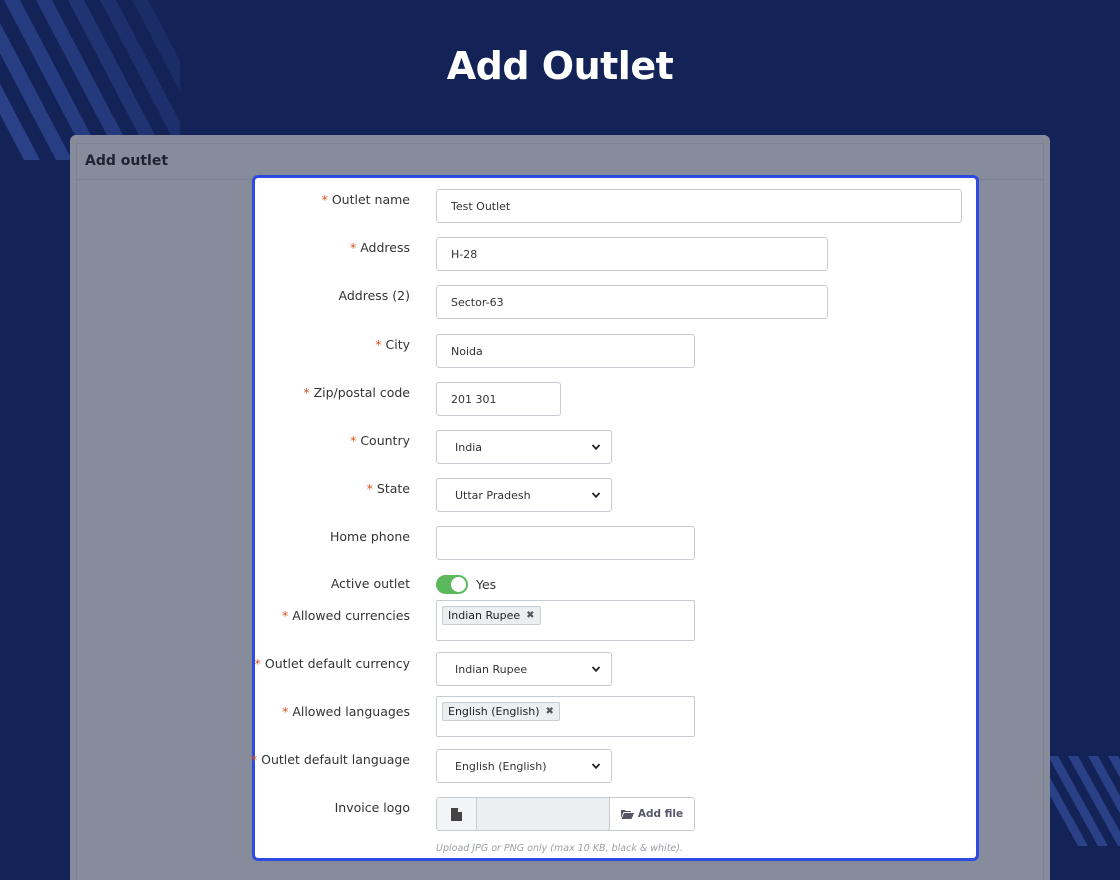  What do you see at coordinates (632, 254) in the screenshot?
I see `address-input: H-28` at bounding box center [632, 254].